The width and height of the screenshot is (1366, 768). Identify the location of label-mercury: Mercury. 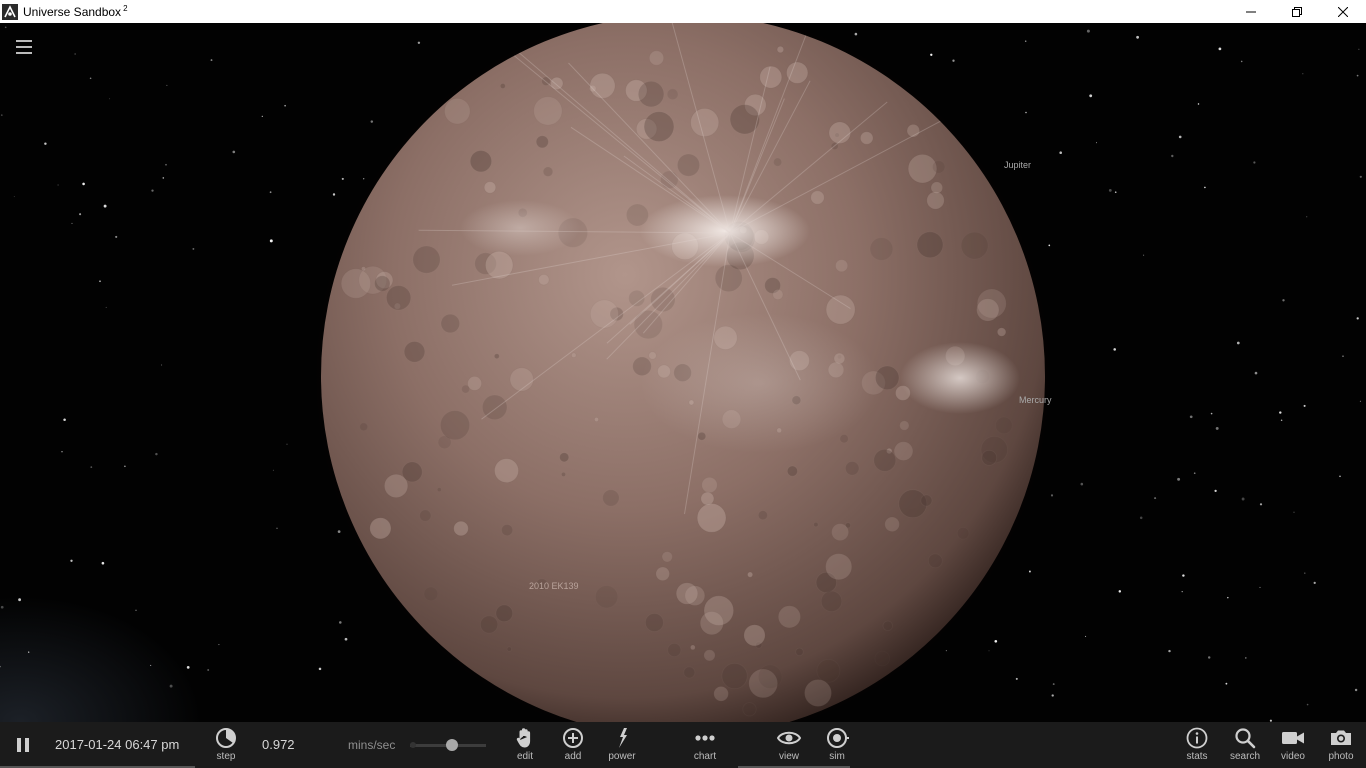
(1035, 400).